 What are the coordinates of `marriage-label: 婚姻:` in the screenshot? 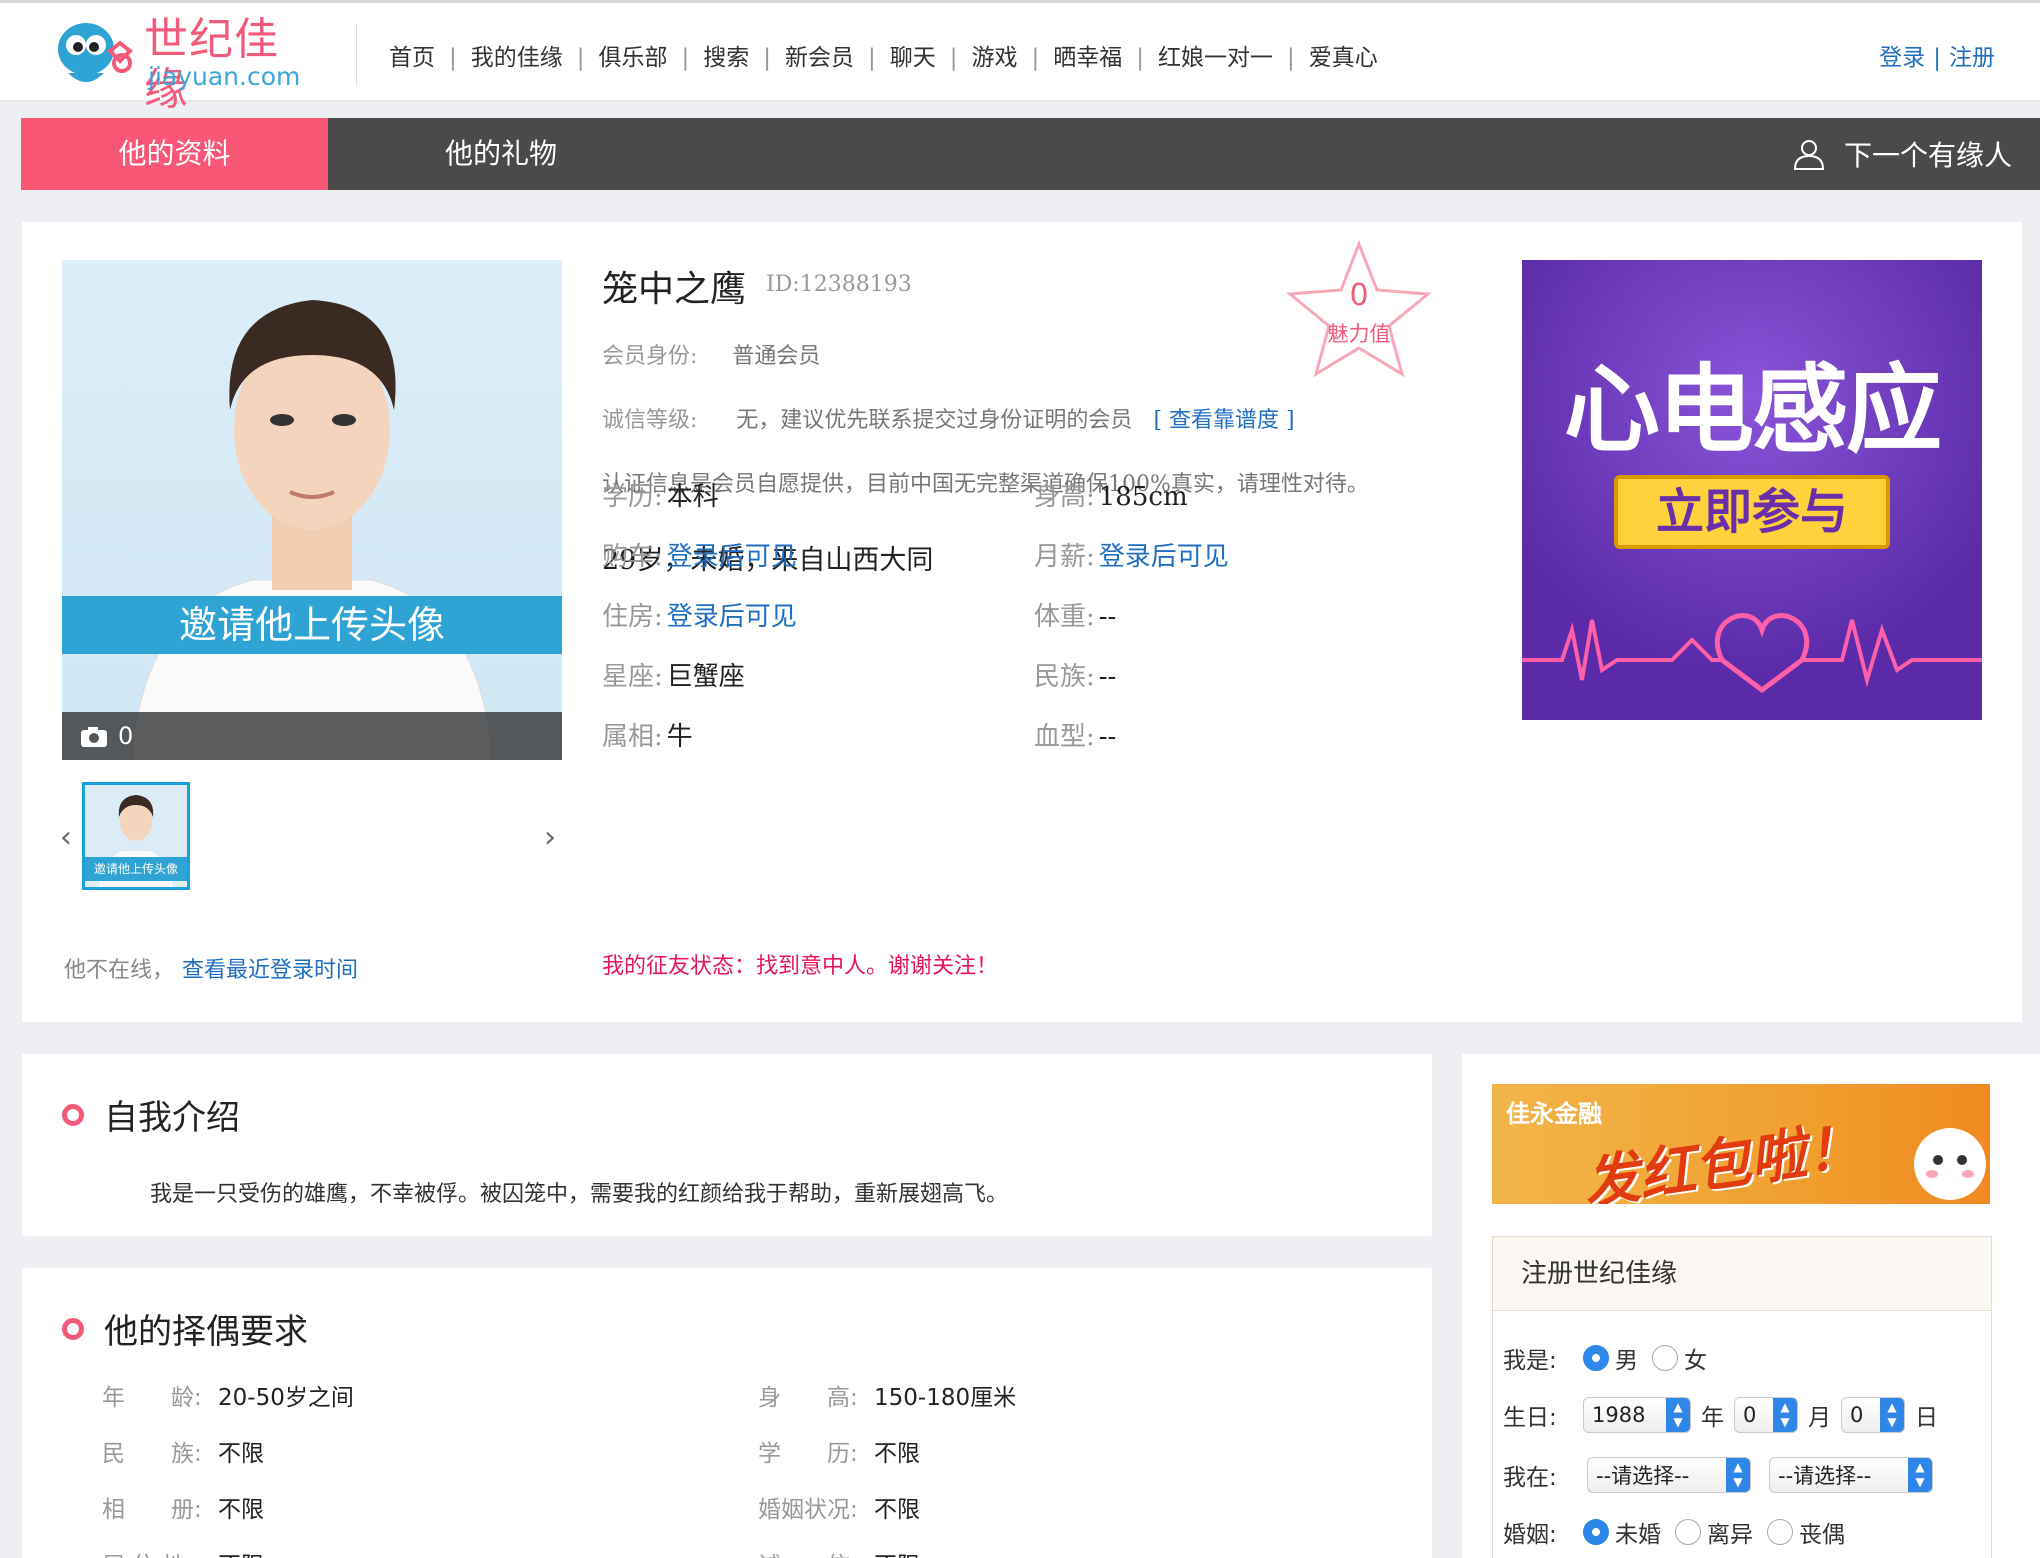 It's located at (1530, 1535).